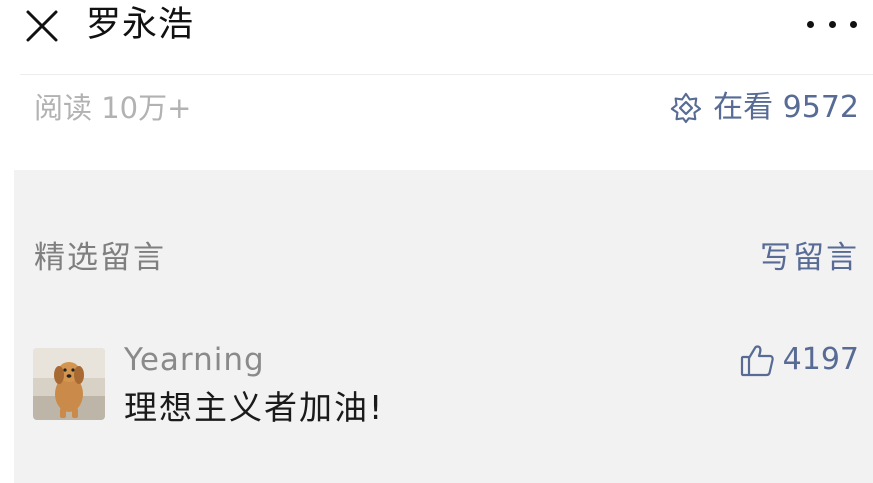 The height and width of the screenshot is (483, 873). Describe the element at coordinates (757, 361) in the screenshot. I see `thumbs-up-icon` at that location.